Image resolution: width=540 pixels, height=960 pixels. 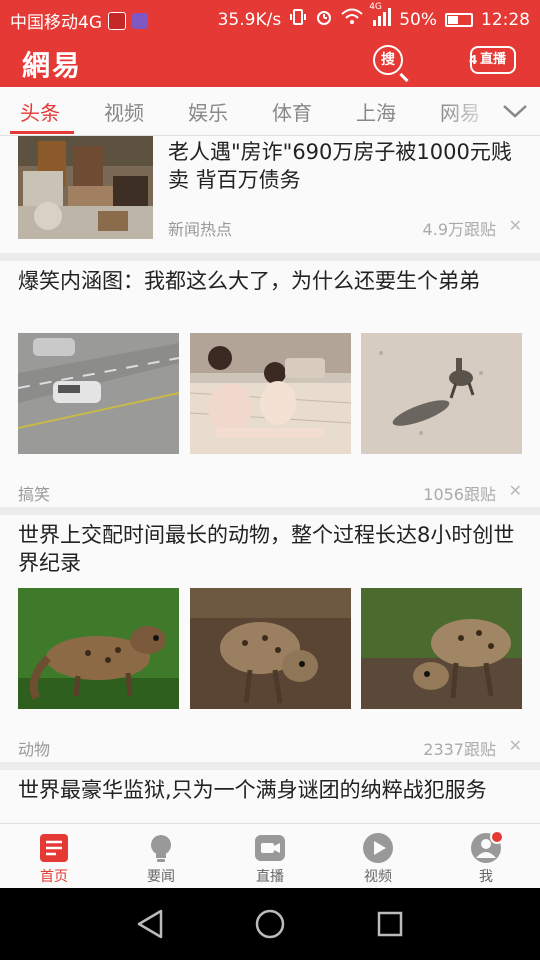 I want to click on back-icon, so click(x=150, y=926).